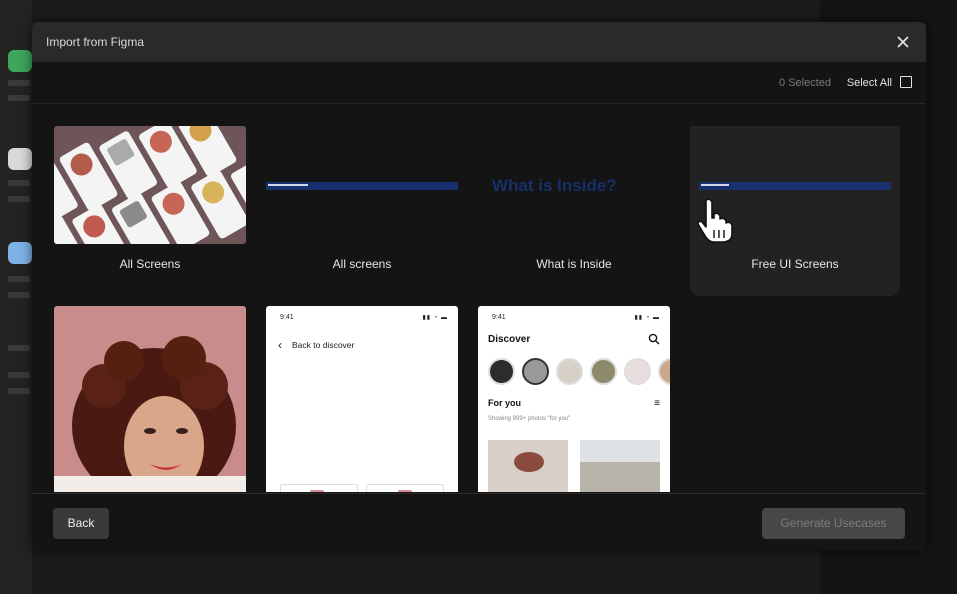  I want to click on for-you-heading: For you, so click(504, 403).